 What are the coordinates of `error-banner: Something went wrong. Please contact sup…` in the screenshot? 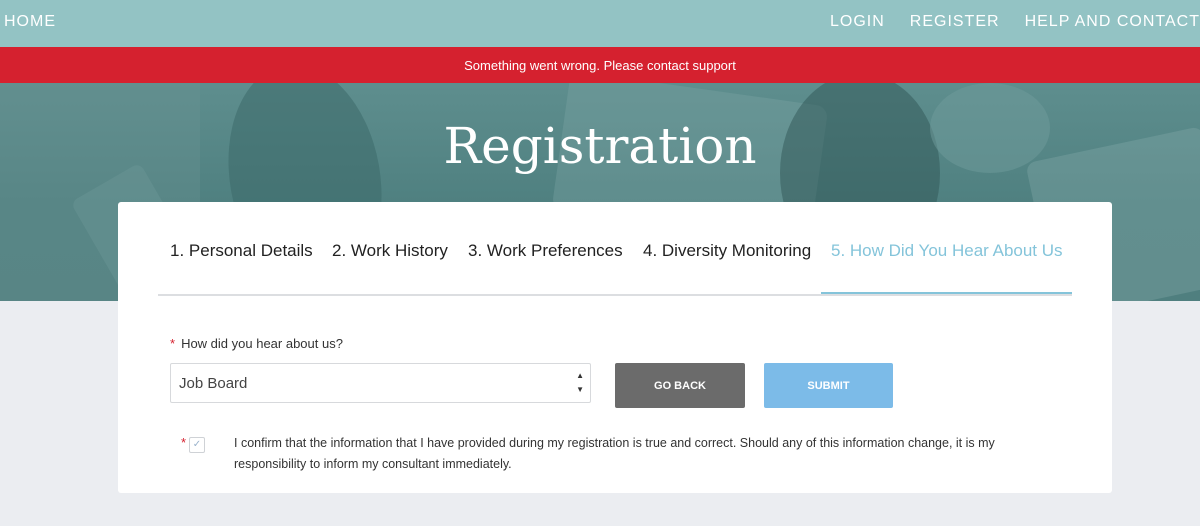 It's located at (600, 65).